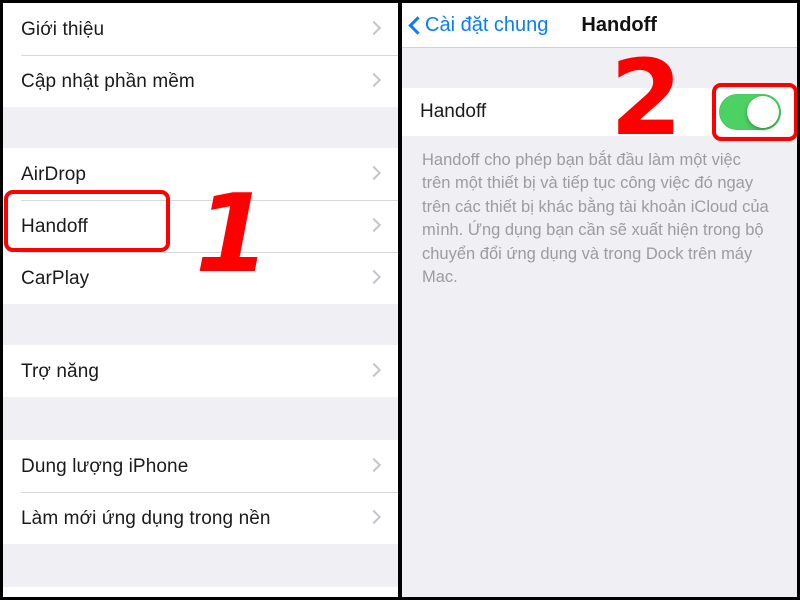  Describe the element at coordinates (55, 278) in the screenshot. I see `row-label: CarPlay` at that location.